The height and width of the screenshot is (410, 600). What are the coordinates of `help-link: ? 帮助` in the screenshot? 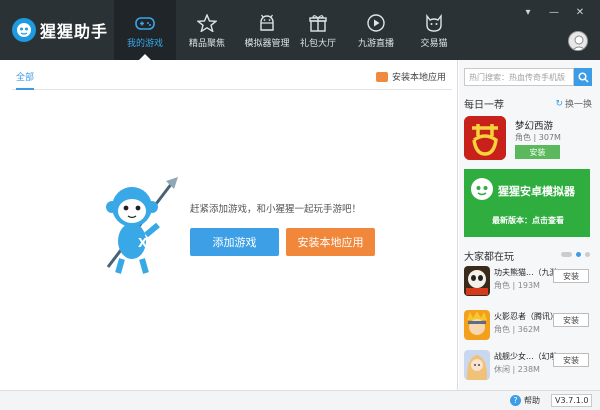 It's located at (525, 400).